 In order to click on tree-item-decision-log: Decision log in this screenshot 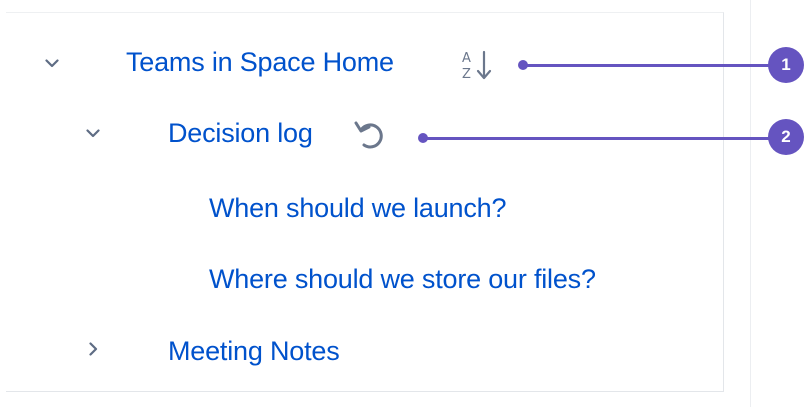, I will do `click(240, 133)`.